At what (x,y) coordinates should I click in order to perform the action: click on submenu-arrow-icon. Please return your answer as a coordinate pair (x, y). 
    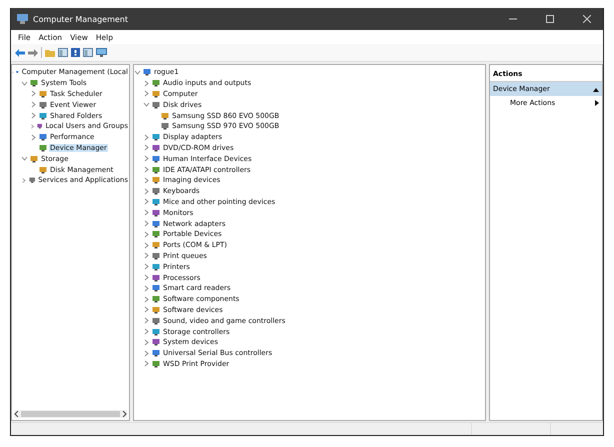
    Looking at the image, I should click on (597, 103).